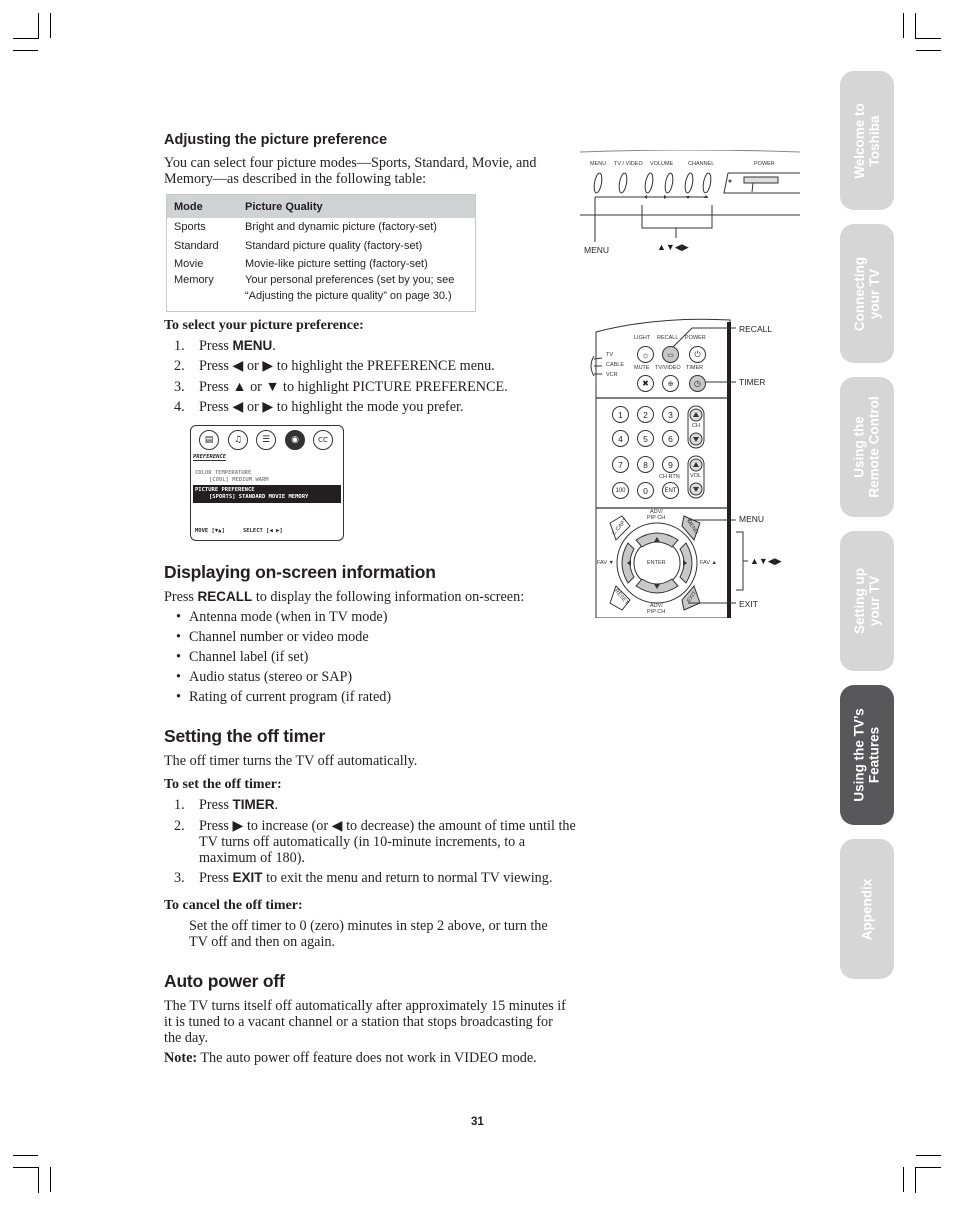 The width and height of the screenshot is (954, 1206). I want to click on column-header: Picture Quality, so click(284, 207).